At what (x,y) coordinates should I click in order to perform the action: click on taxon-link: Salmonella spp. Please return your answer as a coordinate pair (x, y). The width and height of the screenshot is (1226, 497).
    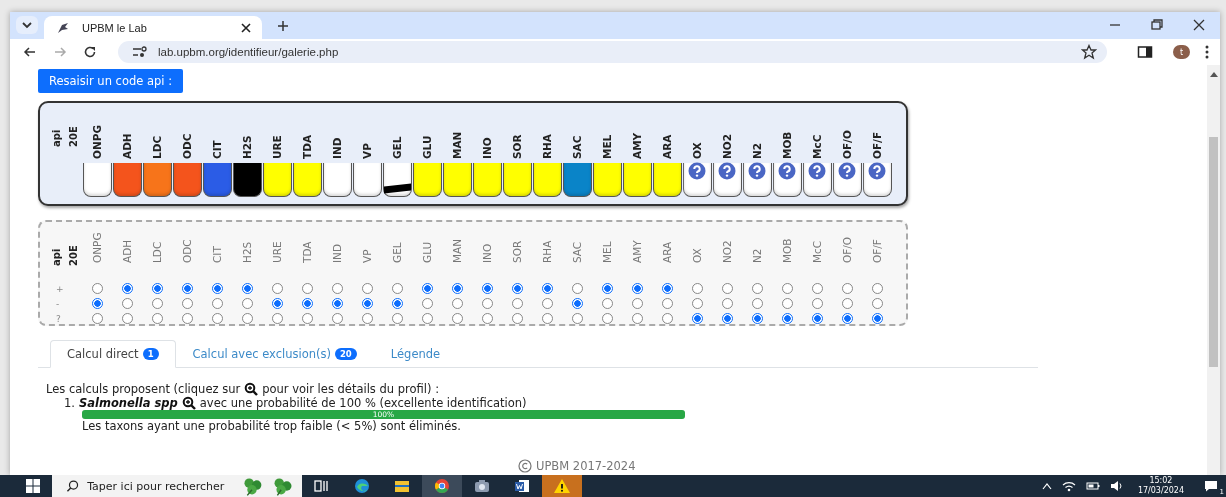
    Looking at the image, I should click on (128, 403).